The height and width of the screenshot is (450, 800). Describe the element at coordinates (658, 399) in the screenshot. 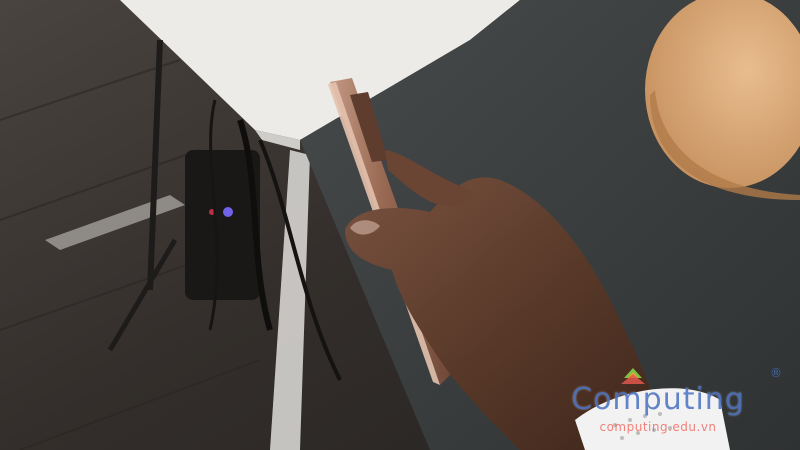

I see `watermark-brand: Computing` at that location.